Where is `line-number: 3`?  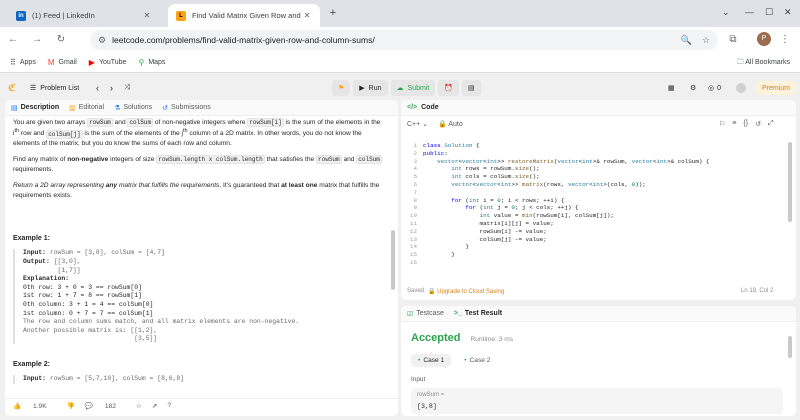 line-number: 3 is located at coordinates (415, 161).